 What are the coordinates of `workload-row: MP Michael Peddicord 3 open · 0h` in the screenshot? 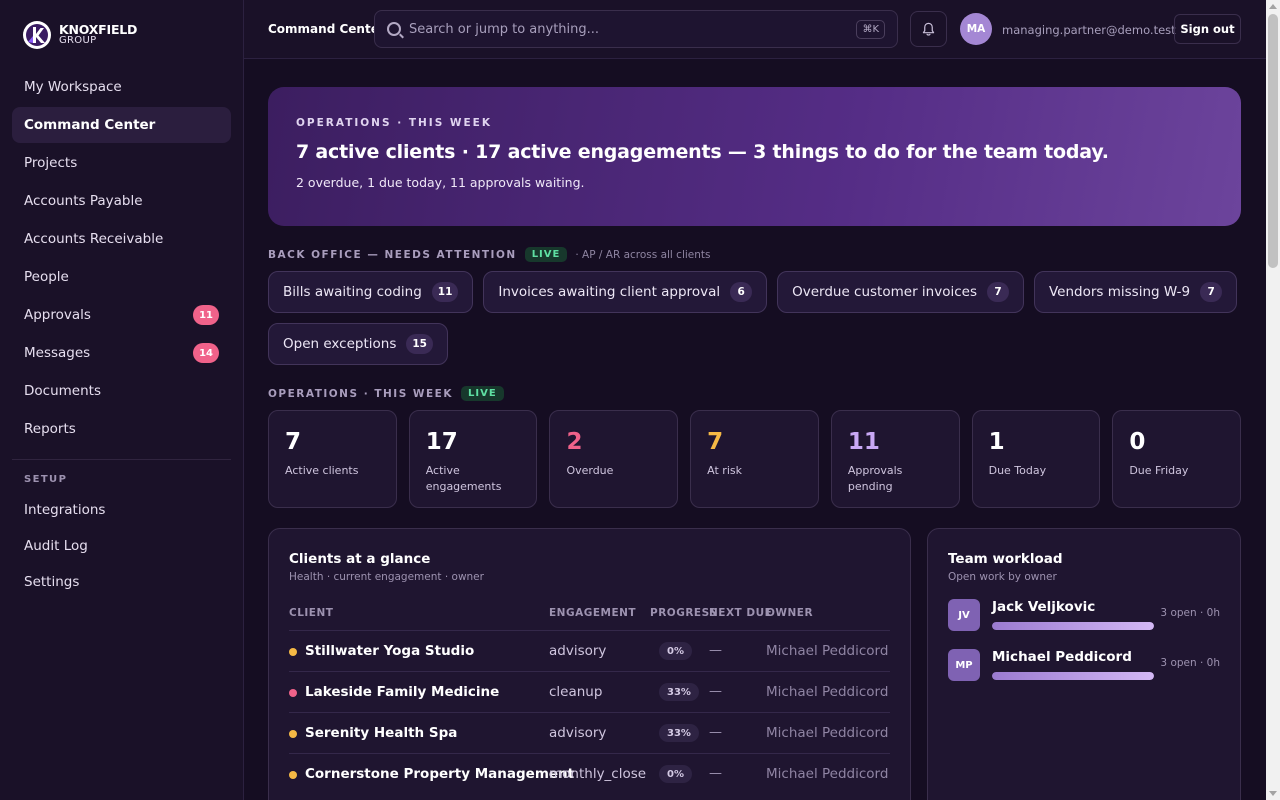 It's located at (1084, 669).